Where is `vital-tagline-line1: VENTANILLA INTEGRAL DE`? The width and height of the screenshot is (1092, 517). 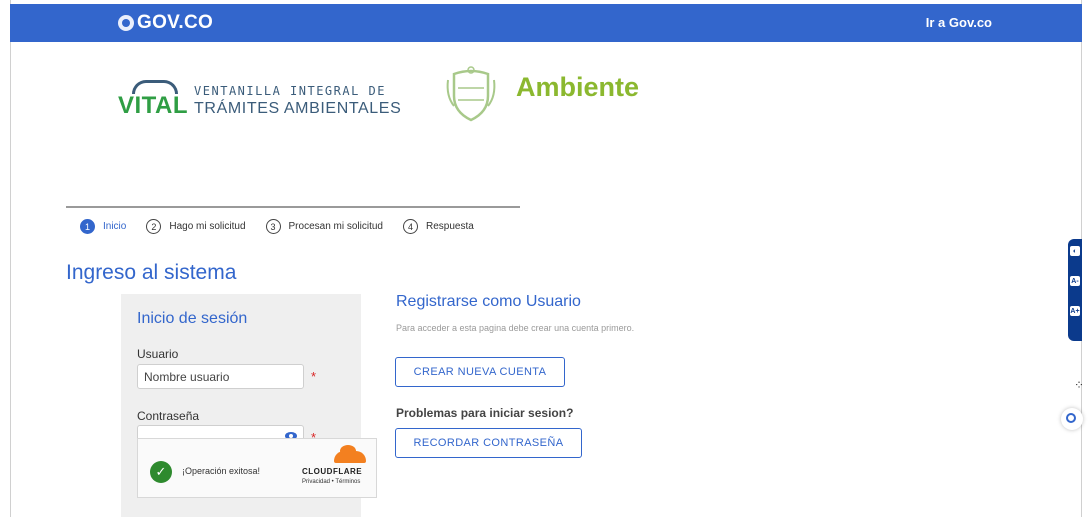
vital-tagline-line1: VENTANILLA INTEGRAL DE is located at coordinates (290, 91).